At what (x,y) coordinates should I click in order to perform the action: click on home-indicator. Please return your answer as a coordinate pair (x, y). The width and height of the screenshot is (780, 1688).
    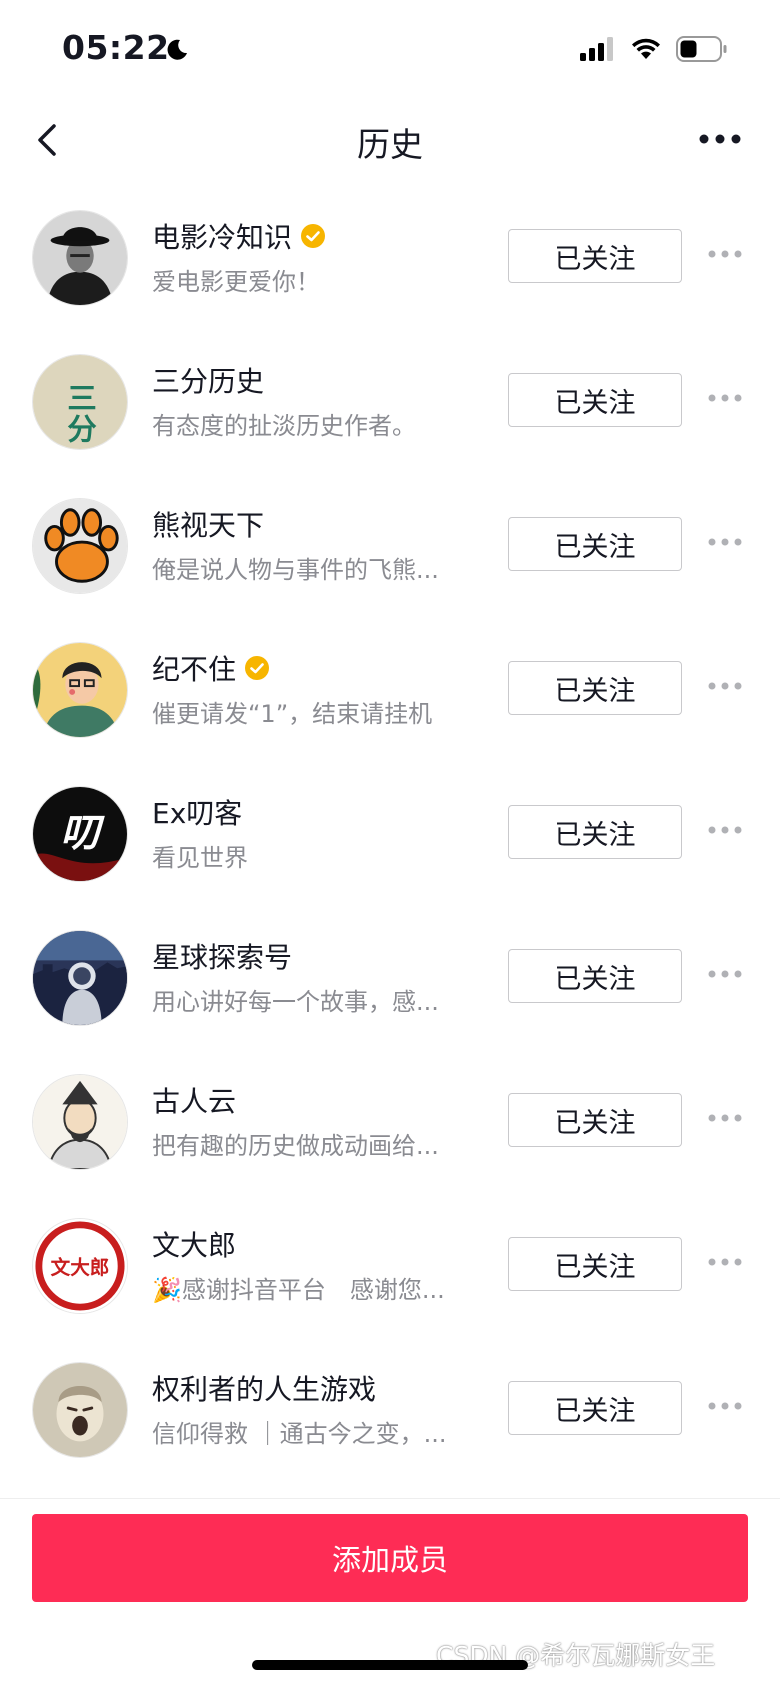
    Looking at the image, I should click on (390, 1665).